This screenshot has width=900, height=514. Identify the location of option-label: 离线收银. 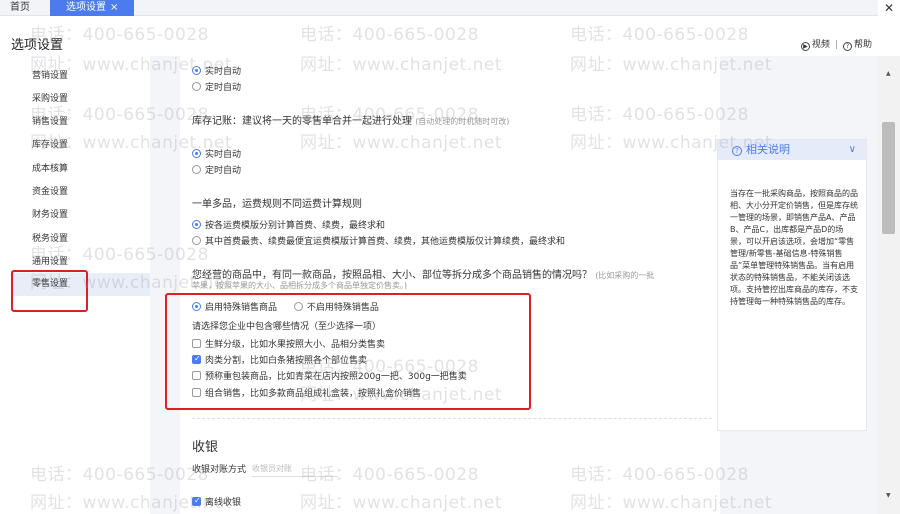
(223, 503).